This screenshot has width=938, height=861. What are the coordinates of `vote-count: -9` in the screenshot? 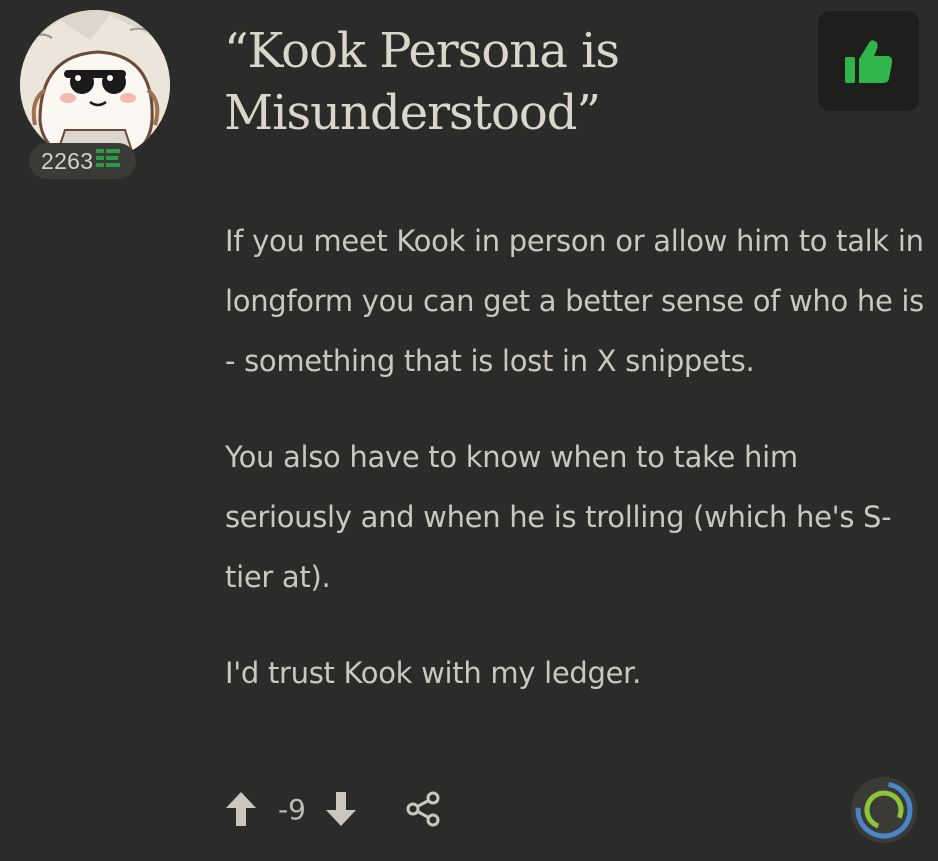 It's located at (292, 809).